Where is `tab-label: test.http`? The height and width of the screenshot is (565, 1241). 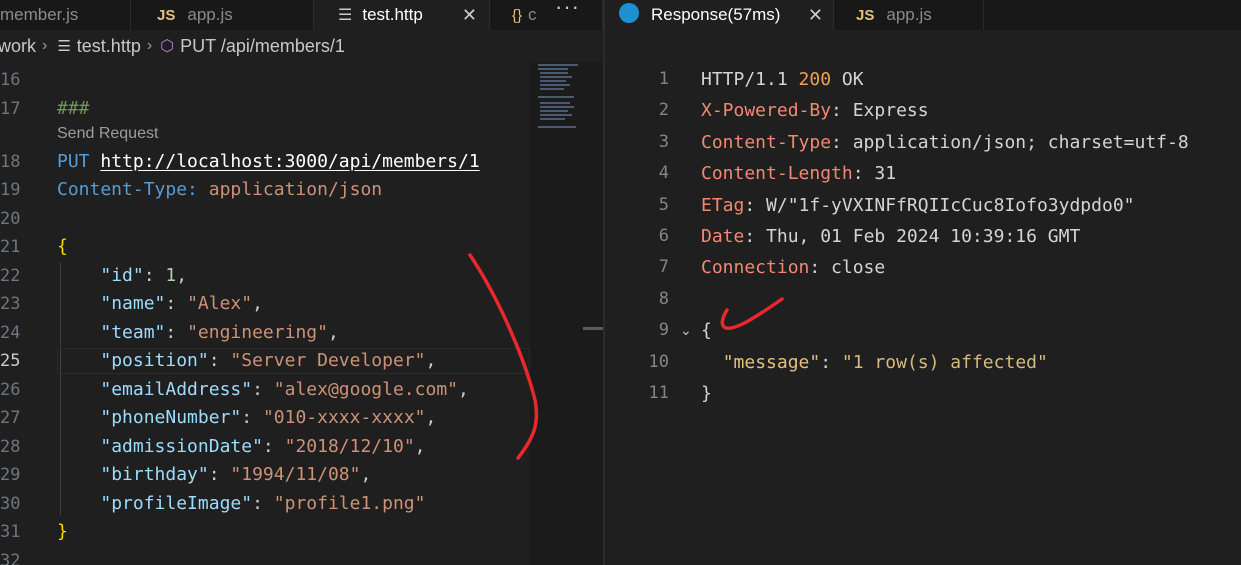
tab-label: test.http is located at coordinates (392, 14).